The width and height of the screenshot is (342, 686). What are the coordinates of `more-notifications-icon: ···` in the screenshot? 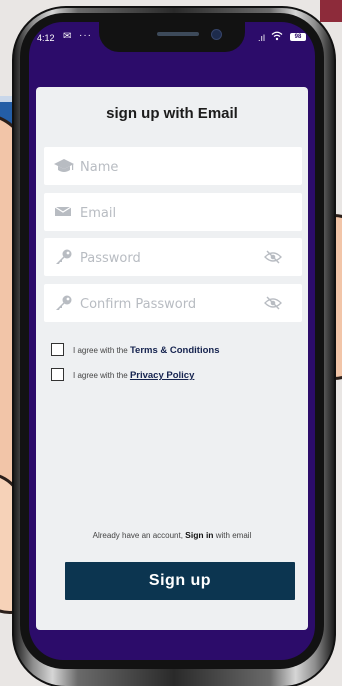 It's located at (85, 35).